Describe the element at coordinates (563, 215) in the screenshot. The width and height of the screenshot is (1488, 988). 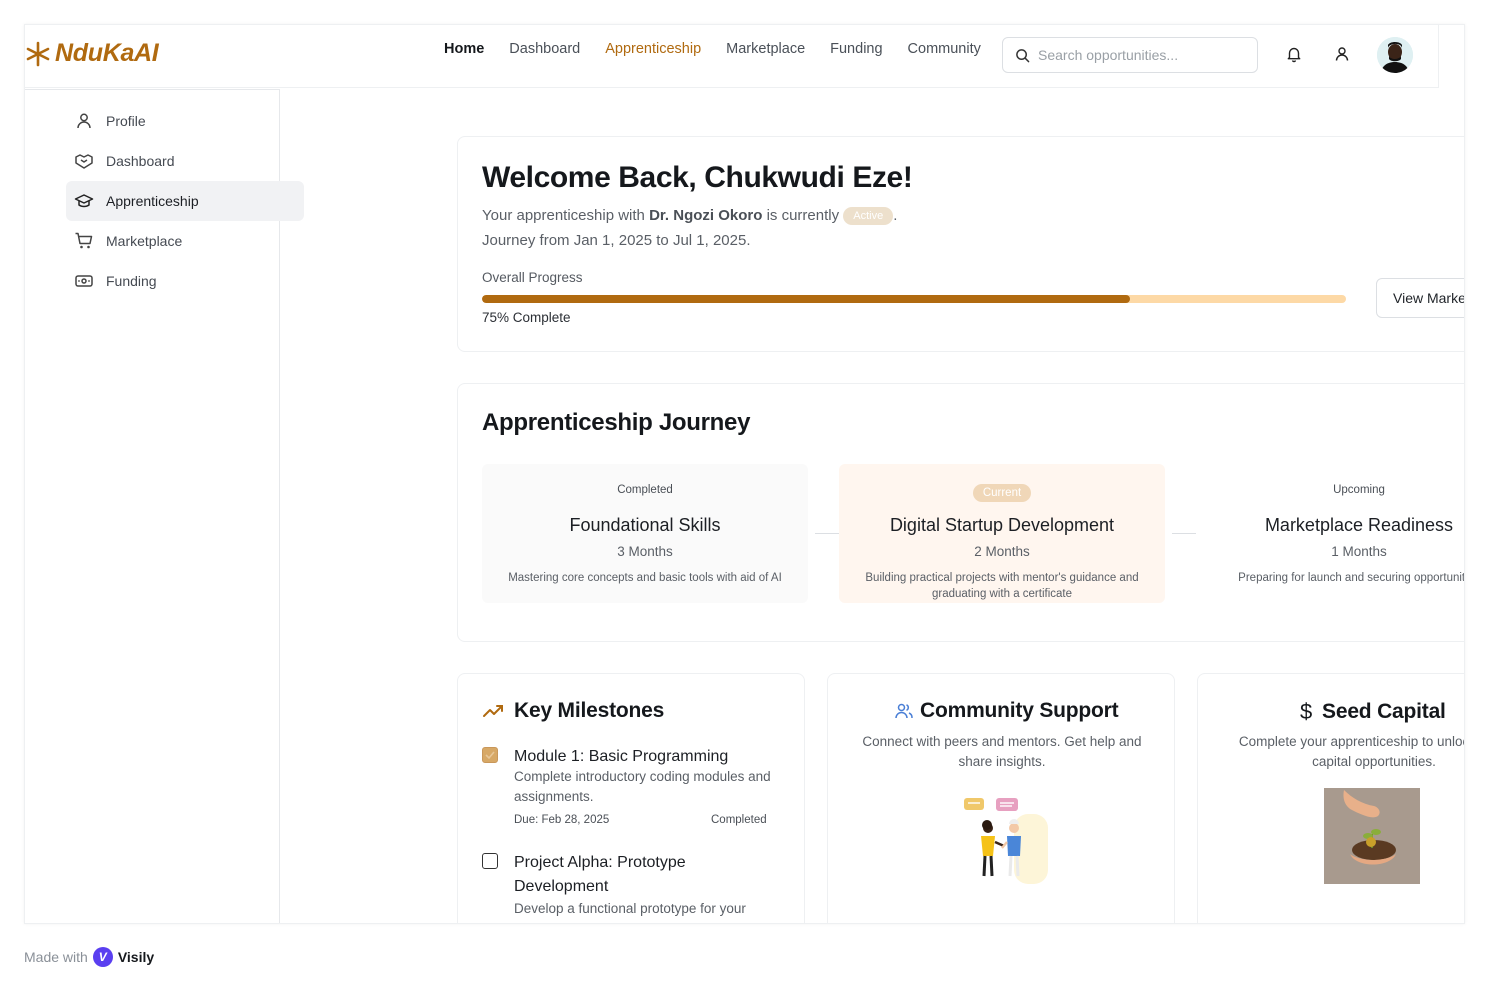
I see `status-line-prefix: Your apprenticeship with` at that location.